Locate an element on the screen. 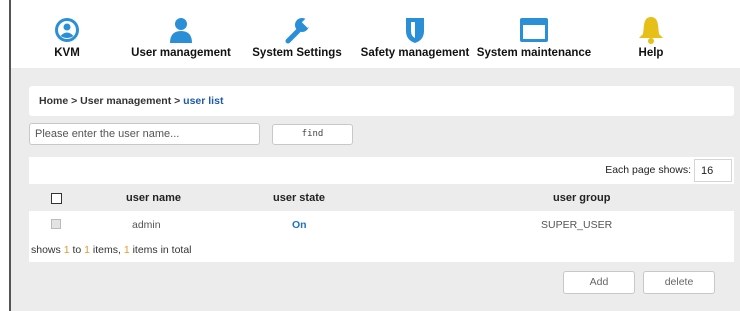 The image size is (740, 311). bell-icon is located at coordinates (651, 30).